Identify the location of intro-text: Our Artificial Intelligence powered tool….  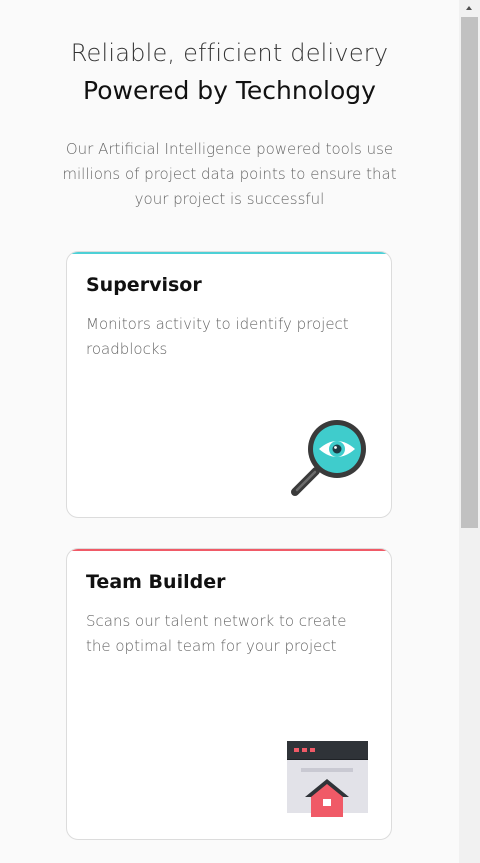
(229, 174).